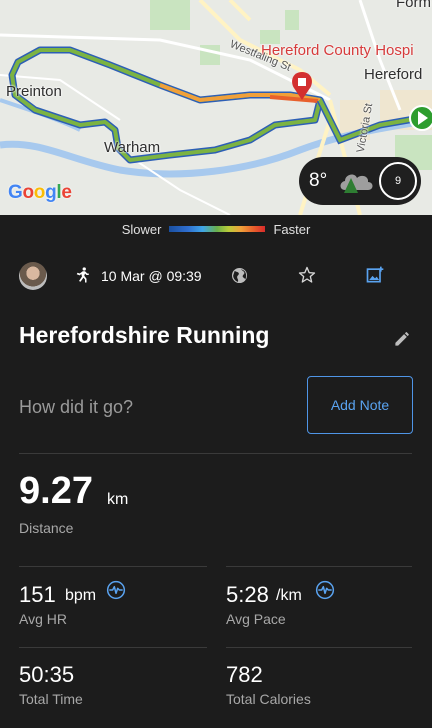 The image size is (432, 728). I want to click on map-label-warham: Warham, so click(132, 147).